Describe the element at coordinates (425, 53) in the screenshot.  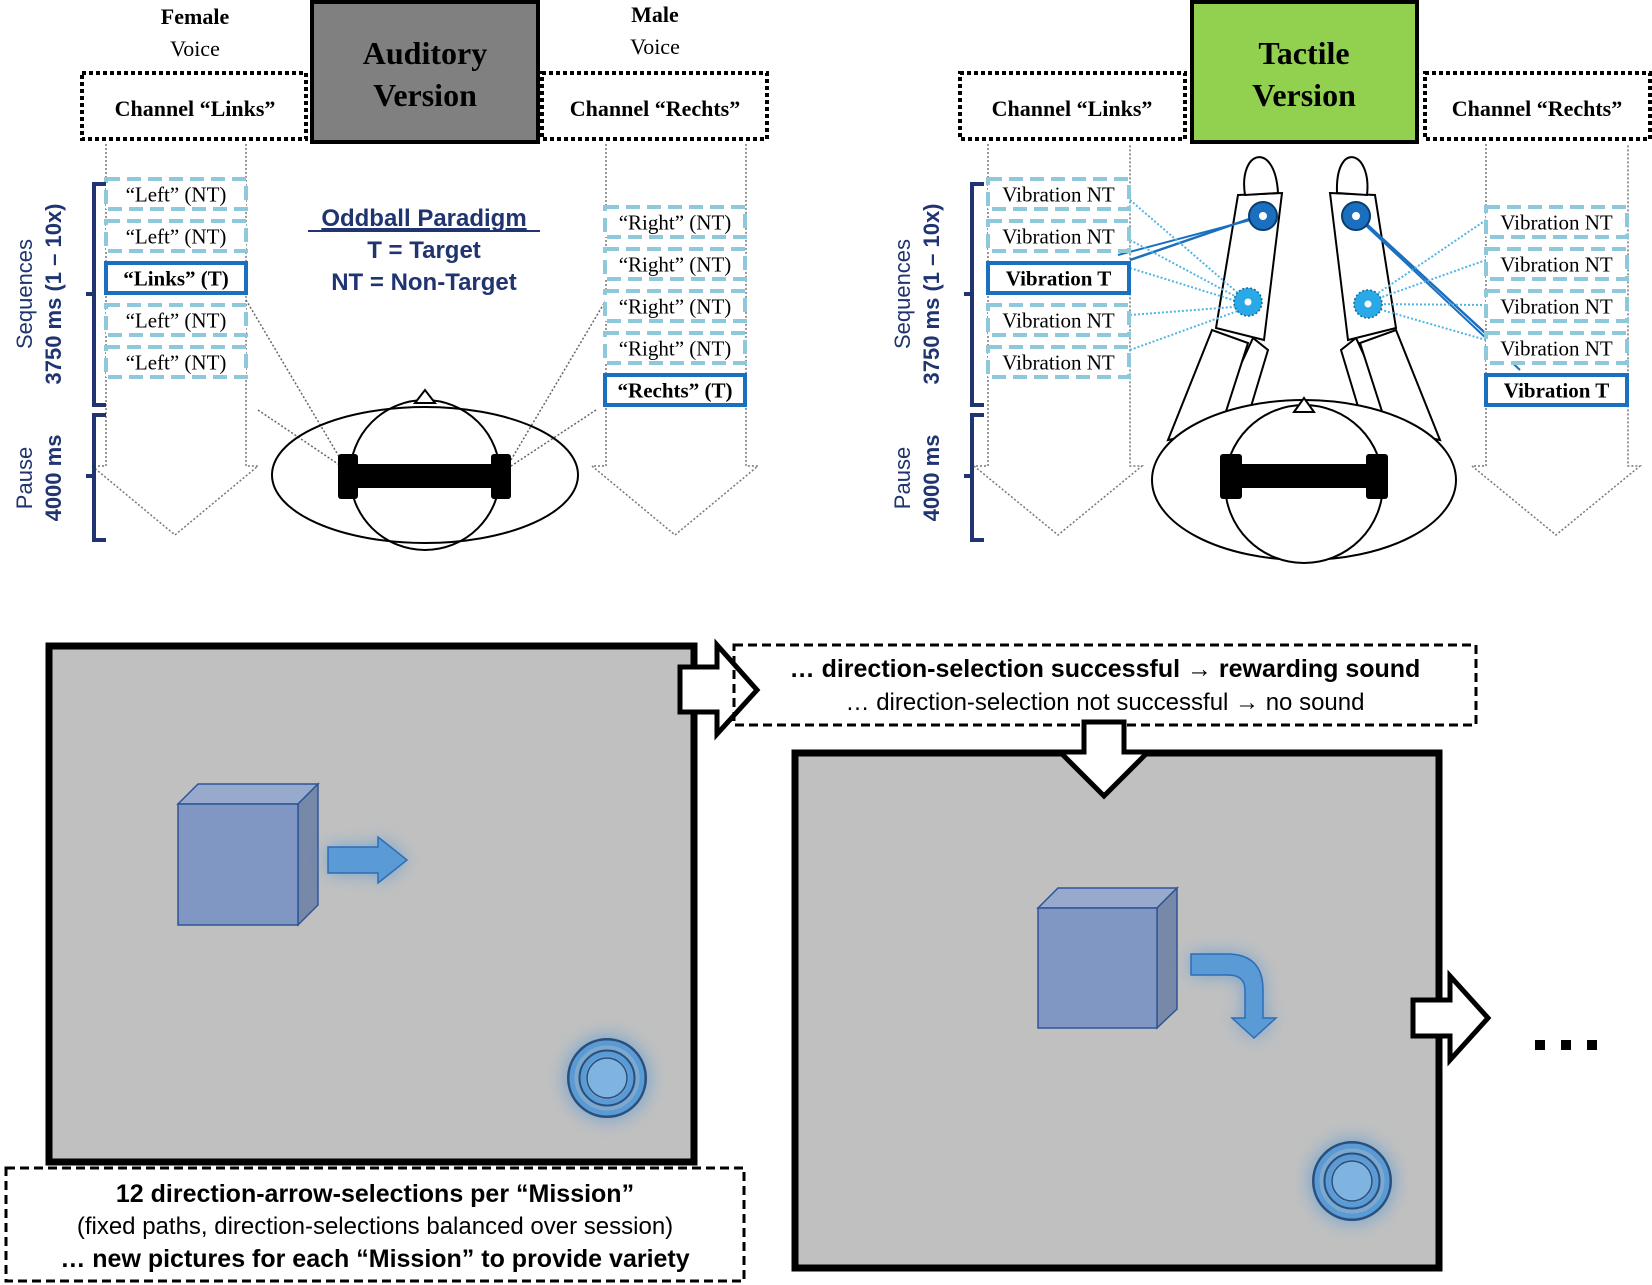
I see `auditory-title-line1: Auditory` at that location.